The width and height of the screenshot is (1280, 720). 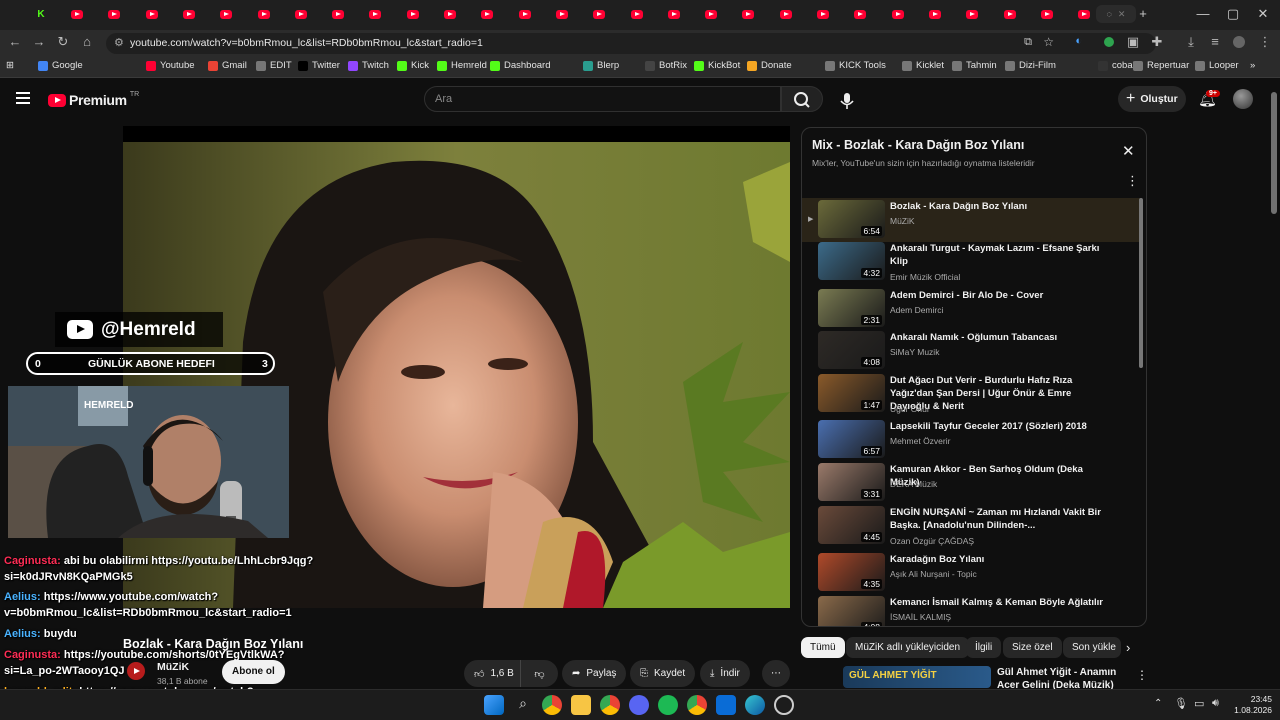 I want to click on bookmark-repertuar: Repertuar, so click(x=1161, y=65).